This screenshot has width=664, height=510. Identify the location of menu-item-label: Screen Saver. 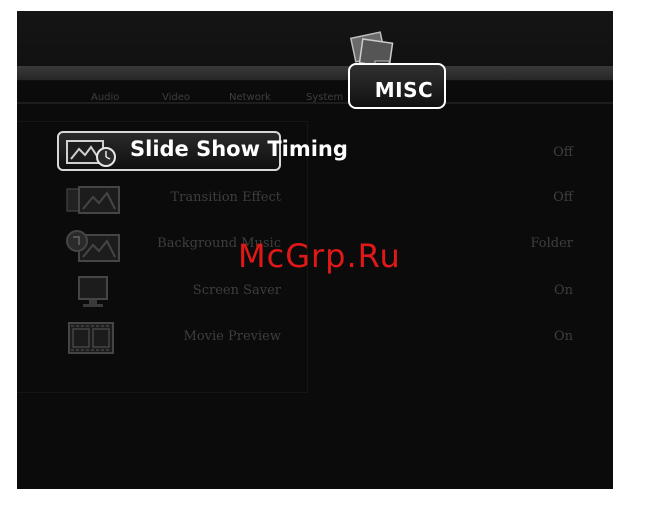
(237, 290).